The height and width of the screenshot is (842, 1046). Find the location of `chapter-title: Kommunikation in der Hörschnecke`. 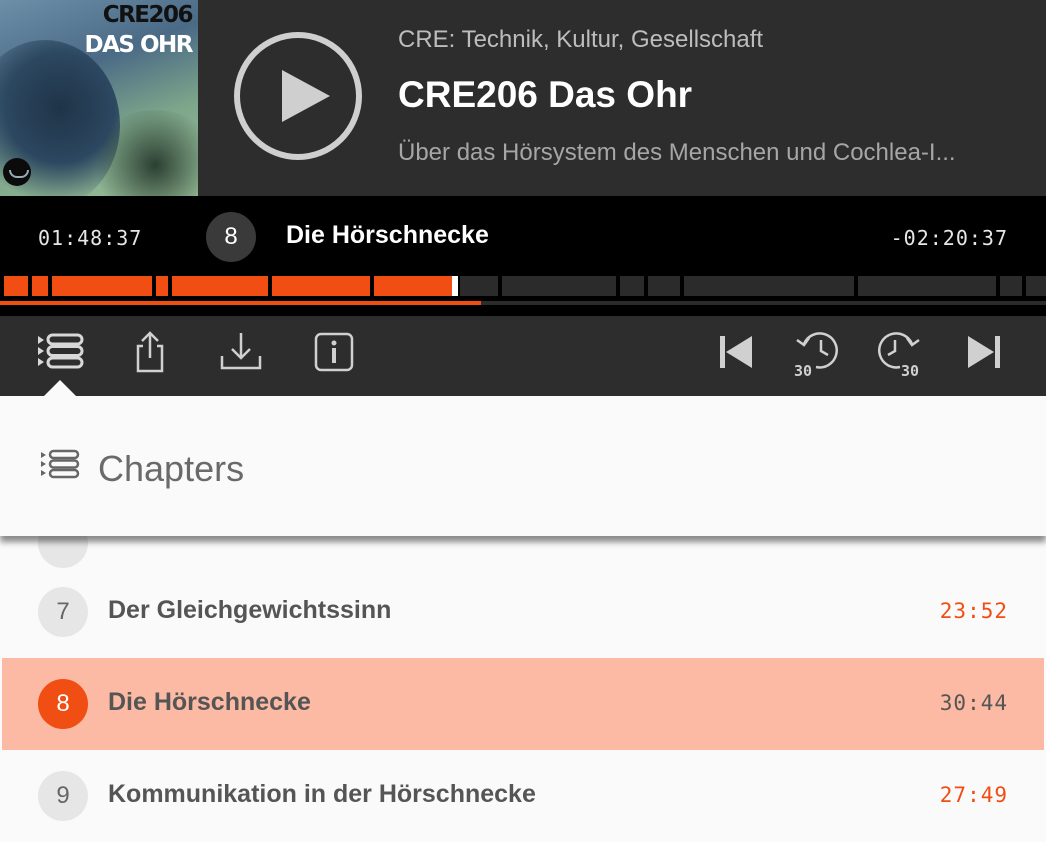

chapter-title: Kommunikation in der Hörschnecke is located at coordinates (322, 794).